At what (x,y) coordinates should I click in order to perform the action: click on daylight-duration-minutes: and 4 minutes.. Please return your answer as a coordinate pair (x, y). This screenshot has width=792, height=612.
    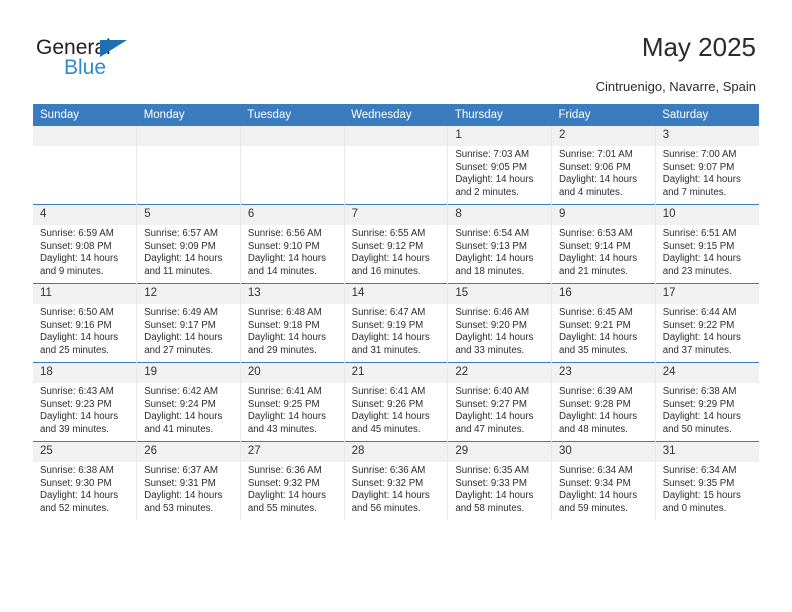
    Looking at the image, I should click on (591, 192).